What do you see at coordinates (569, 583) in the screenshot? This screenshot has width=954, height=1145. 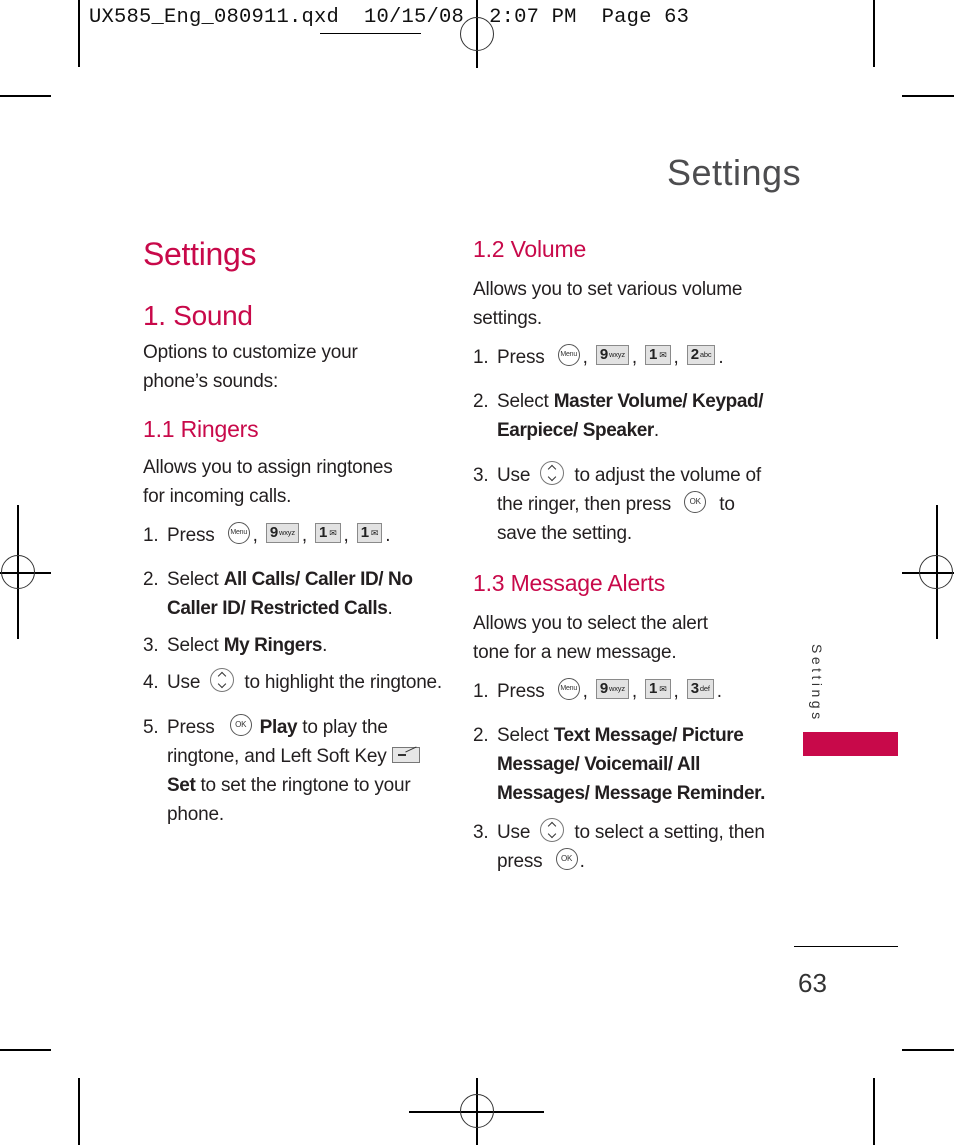 I see `message-alerts-heading: 1.3 Message Alerts` at bounding box center [569, 583].